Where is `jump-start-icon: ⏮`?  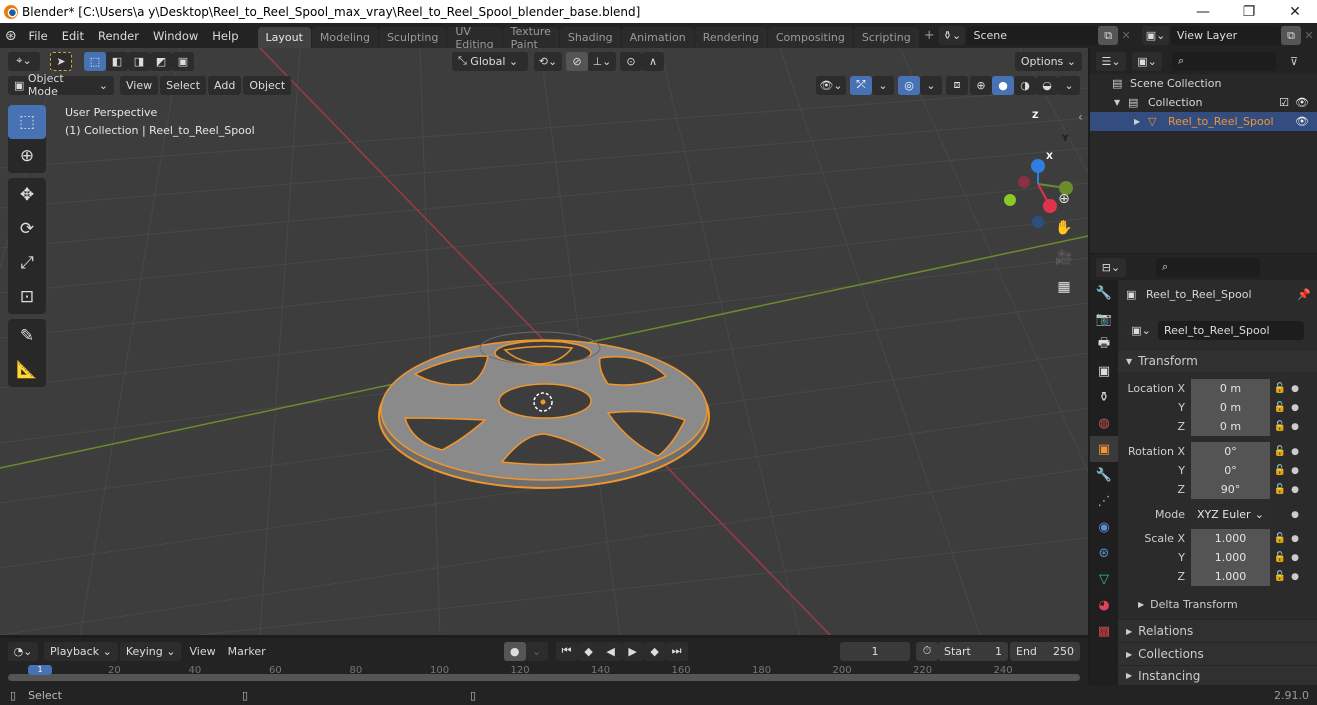 jump-start-icon: ⏮ is located at coordinates (566, 651).